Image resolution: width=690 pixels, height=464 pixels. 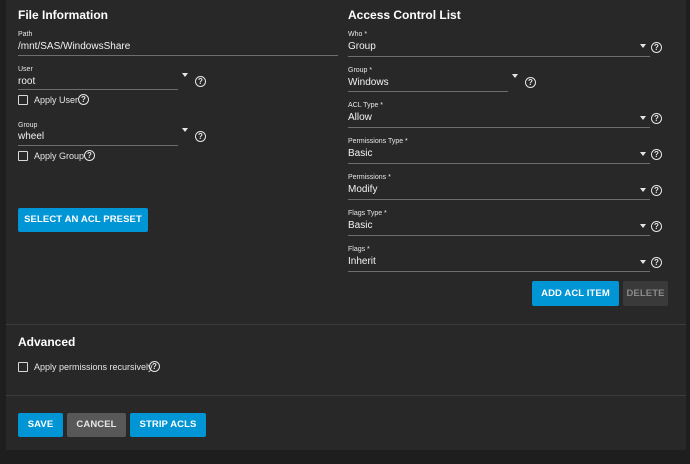 I want to click on perm-type-help-icon: ?, so click(x=656, y=154).